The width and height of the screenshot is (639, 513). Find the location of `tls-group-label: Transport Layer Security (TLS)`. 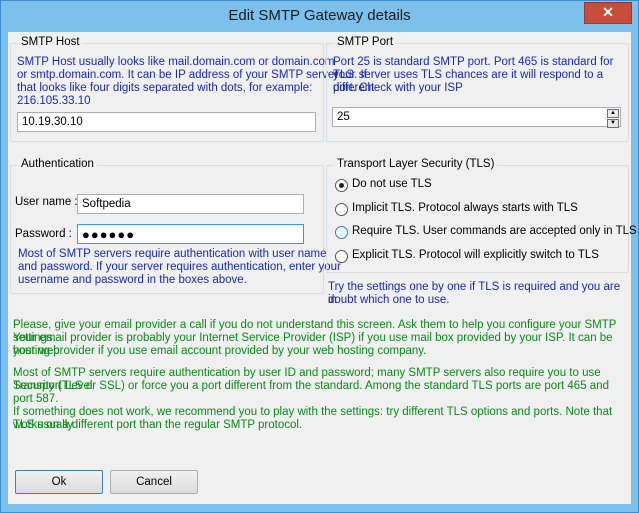

tls-group-label: Transport Layer Security (TLS) is located at coordinates (416, 164).